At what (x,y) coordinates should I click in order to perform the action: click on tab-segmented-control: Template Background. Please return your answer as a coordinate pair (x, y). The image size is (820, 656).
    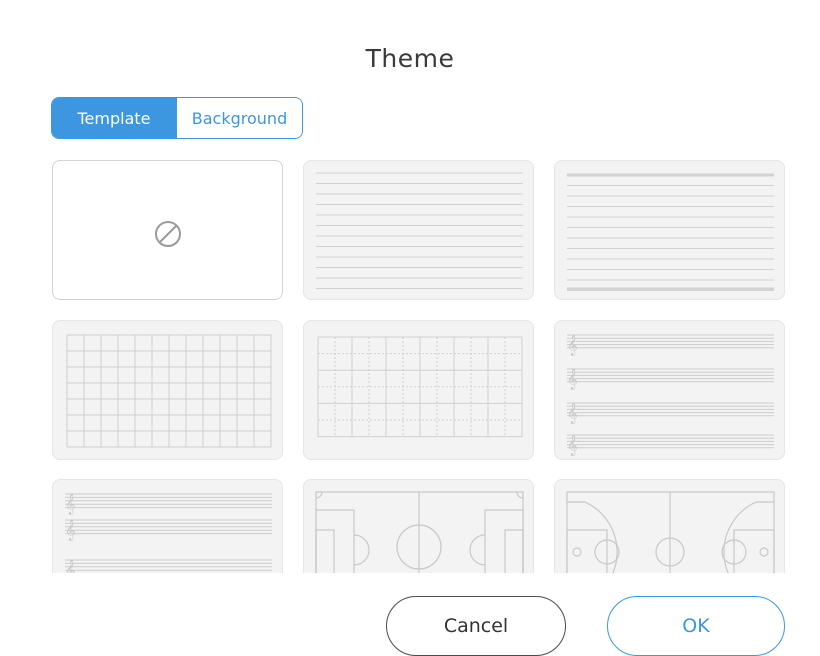
    Looking at the image, I should click on (177, 118).